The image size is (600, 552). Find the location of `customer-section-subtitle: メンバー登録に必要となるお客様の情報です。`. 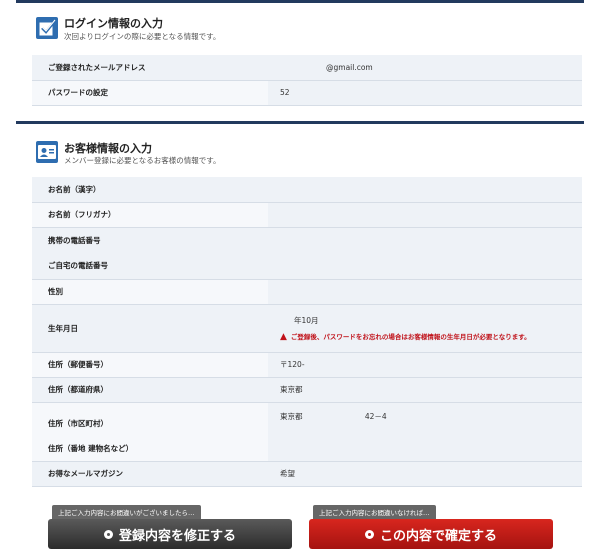

customer-section-subtitle: メンバー登録に必要となるお客様の情報です。 is located at coordinates (142, 160).